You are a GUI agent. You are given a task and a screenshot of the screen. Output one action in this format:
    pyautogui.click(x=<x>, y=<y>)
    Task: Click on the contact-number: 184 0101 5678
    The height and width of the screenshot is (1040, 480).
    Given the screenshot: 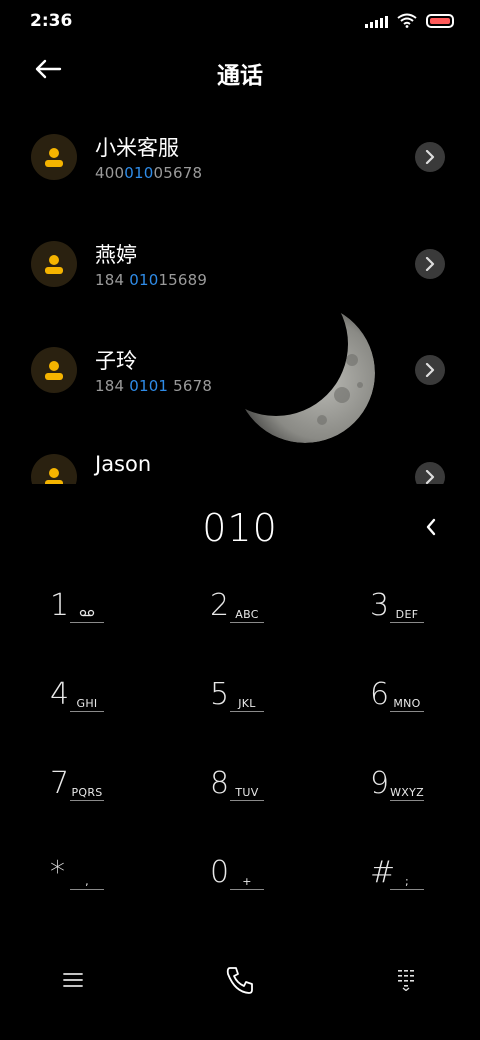 What is the action you would take?
    pyautogui.click(x=153, y=386)
    